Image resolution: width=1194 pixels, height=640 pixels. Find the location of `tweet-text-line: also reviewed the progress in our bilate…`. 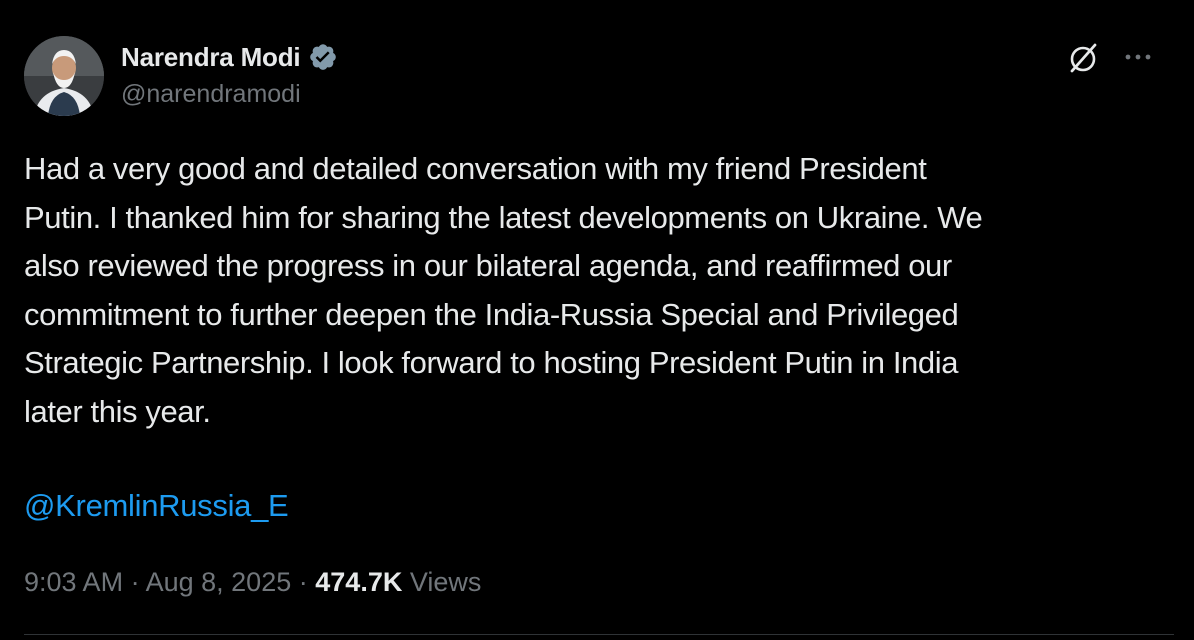

tweet-text-line: also reviewed the progress in our bilate… is located at coordinates (488, 265).